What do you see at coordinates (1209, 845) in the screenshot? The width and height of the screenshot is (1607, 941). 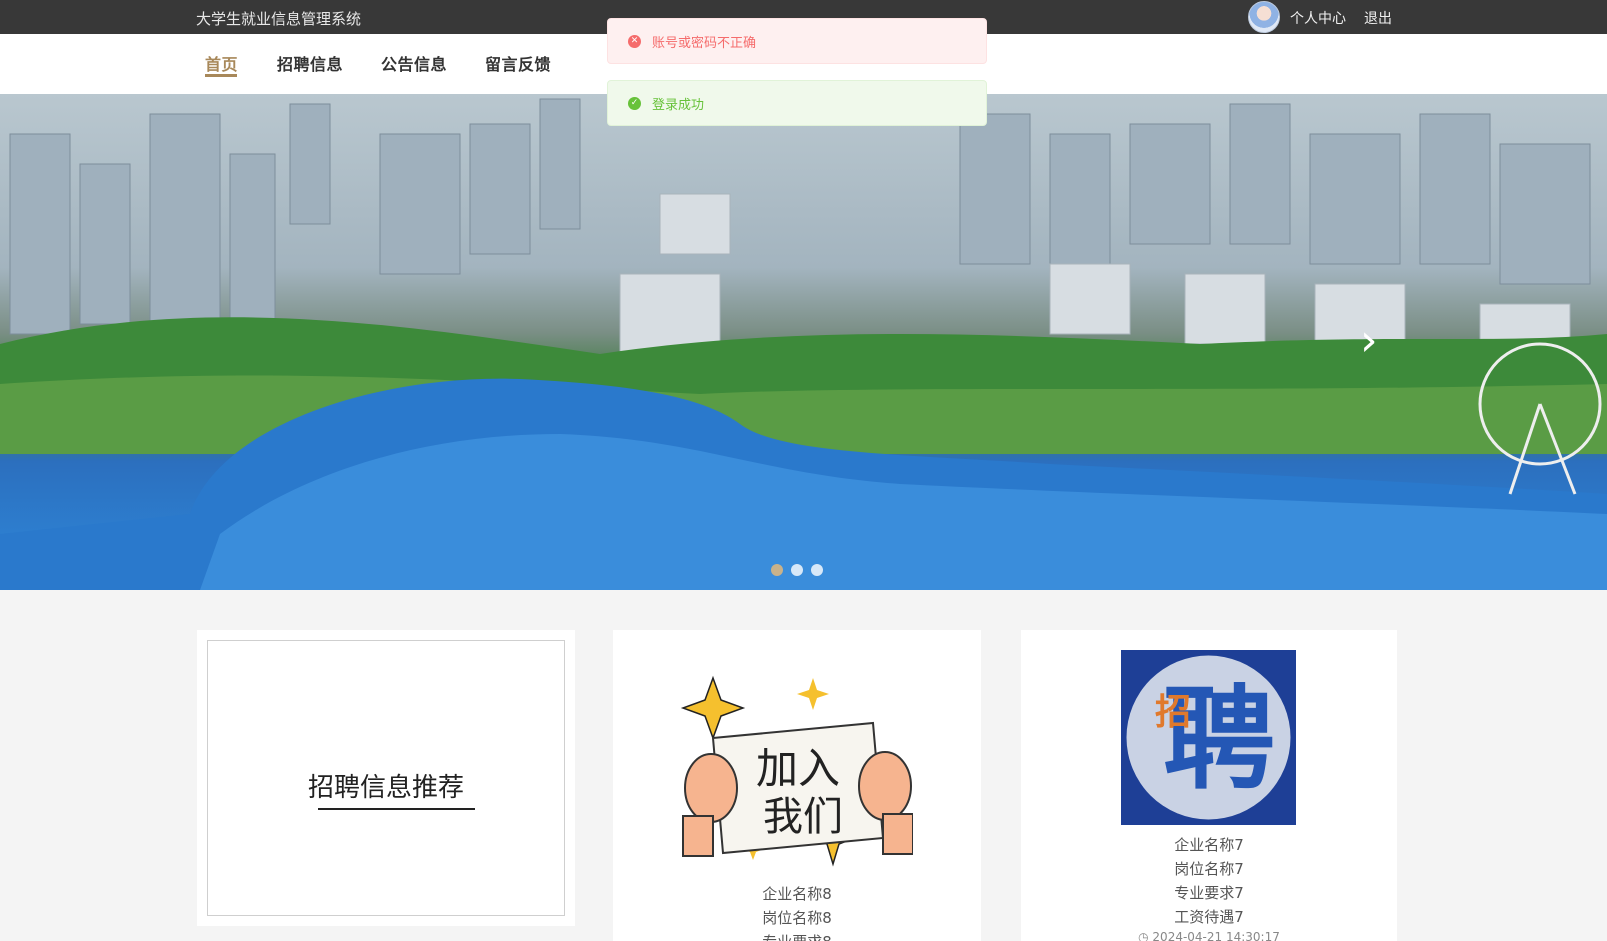 I see `job-company: 企业名称7` at bounding box center [1209, 845].